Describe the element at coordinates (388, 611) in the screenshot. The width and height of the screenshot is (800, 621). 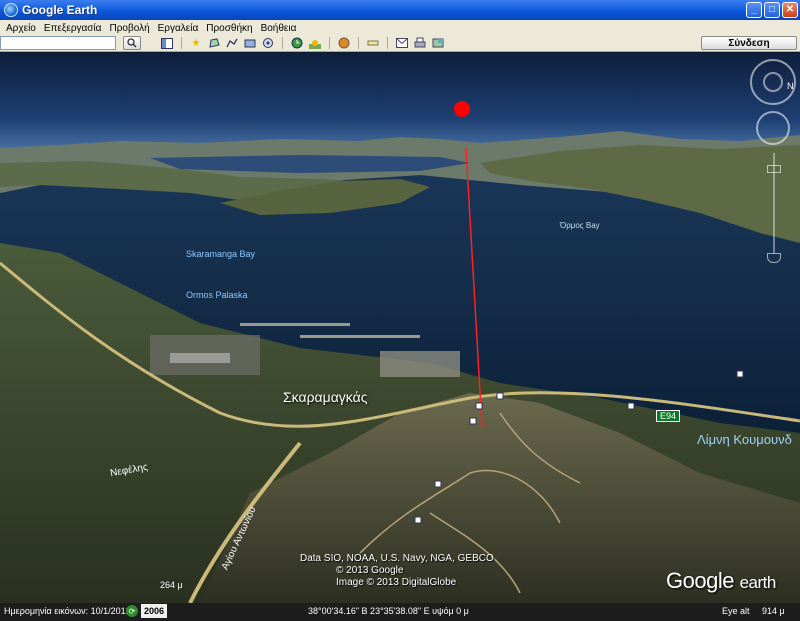
I see `pointer-coordinates: 38°00'34.16" B 23°35'38.08" E υψόμ 0 μ` at that location.